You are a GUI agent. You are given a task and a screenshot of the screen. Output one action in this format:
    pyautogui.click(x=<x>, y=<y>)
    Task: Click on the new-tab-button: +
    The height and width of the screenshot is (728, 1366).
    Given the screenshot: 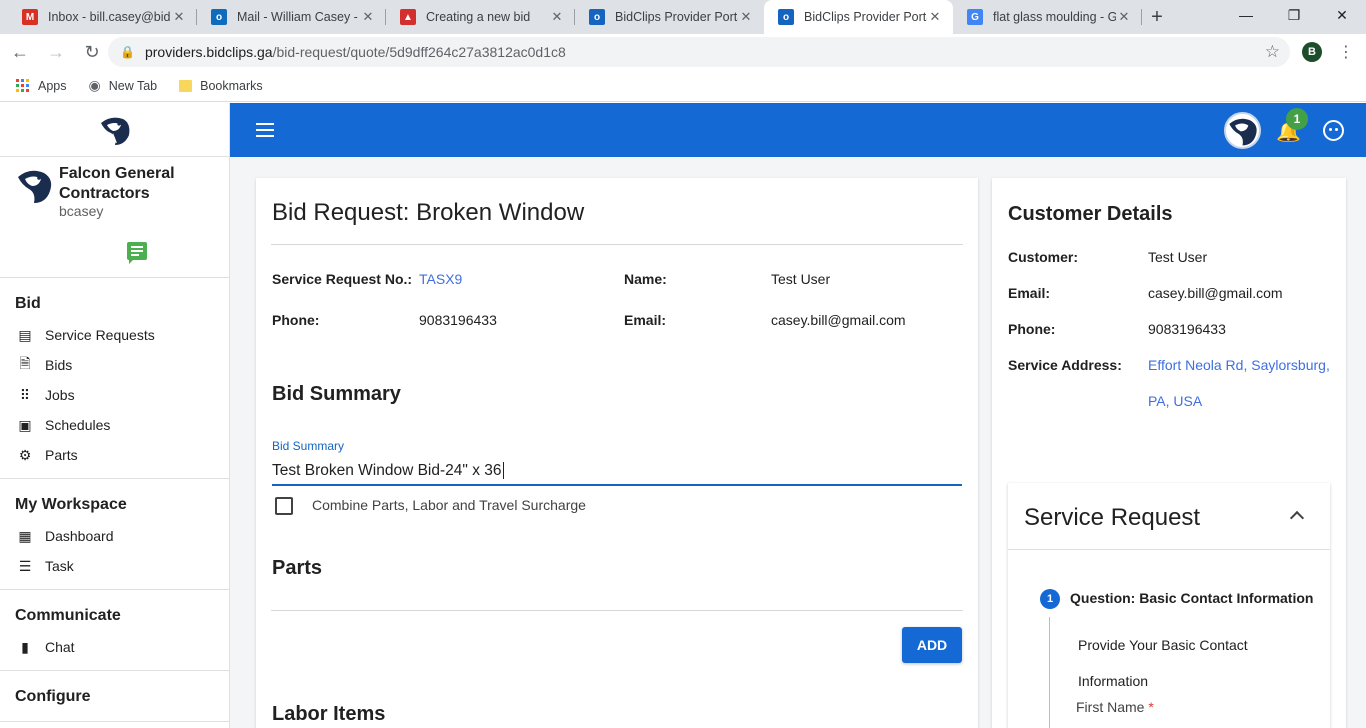 What is the action you would take?
    pyautogui.click(x=1157, y=17)
    